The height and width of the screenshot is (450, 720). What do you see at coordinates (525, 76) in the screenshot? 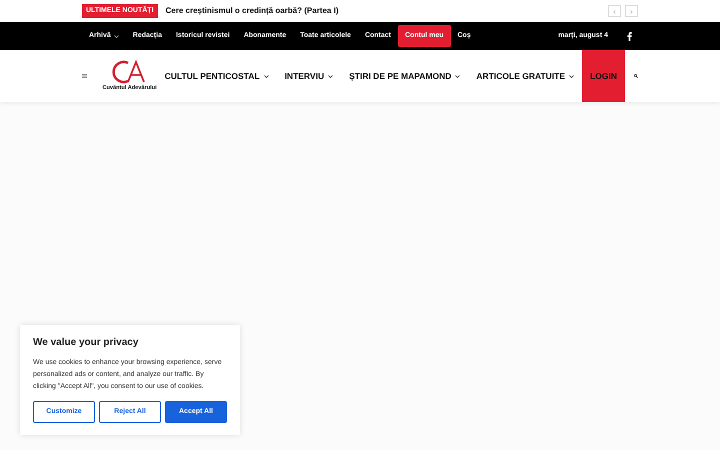
I see `main-menu-item: ARTICOLE GRATUITE` at bounding box center [525, 76].